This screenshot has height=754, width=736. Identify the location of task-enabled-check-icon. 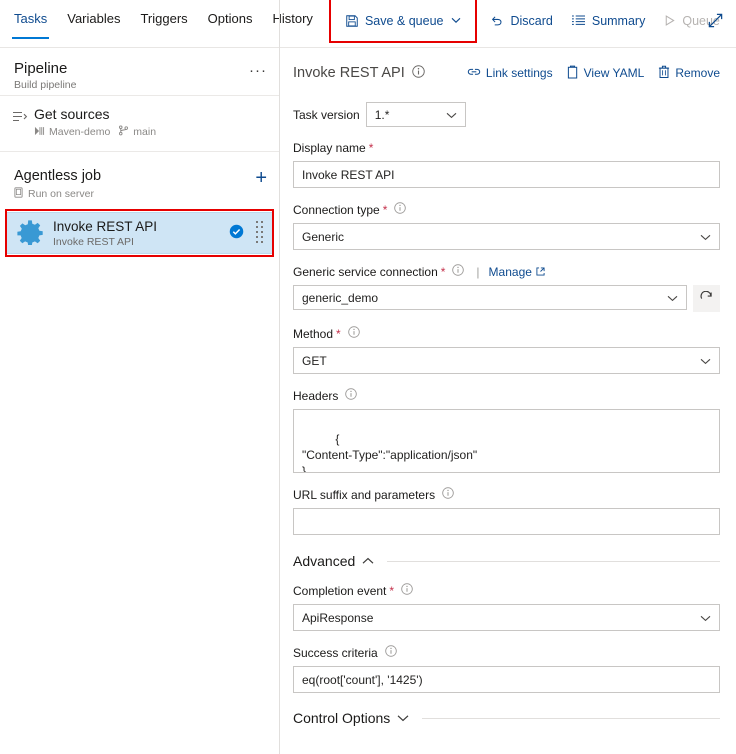
(236, 233).